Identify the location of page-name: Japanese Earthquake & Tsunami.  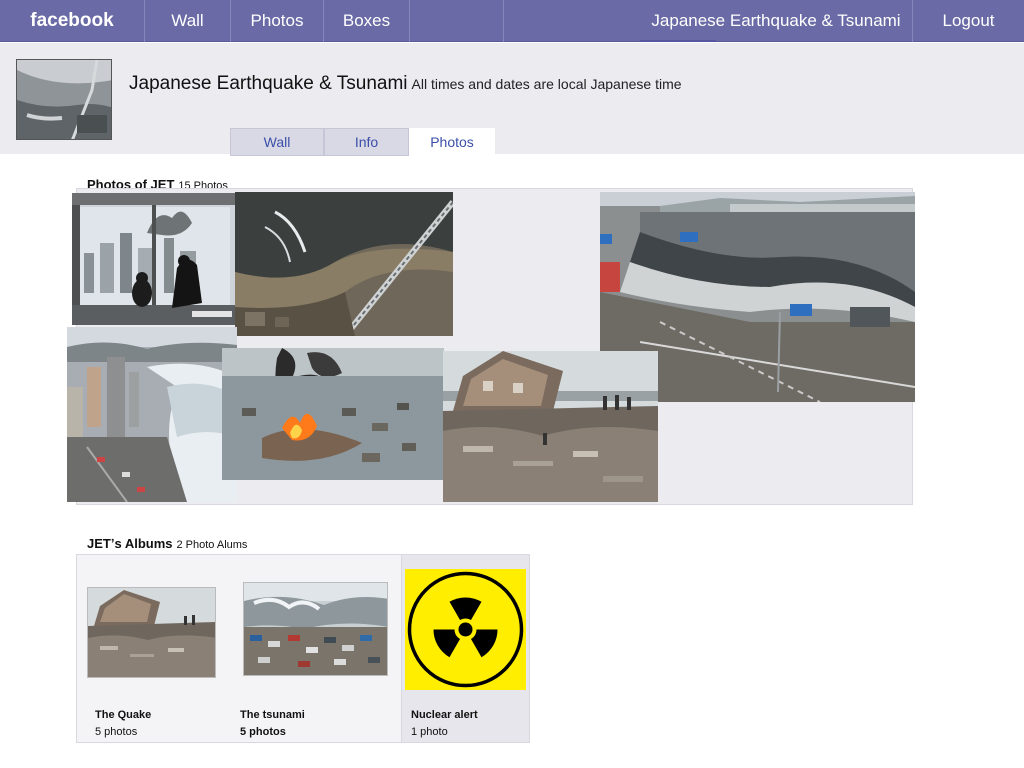
(268, 83).